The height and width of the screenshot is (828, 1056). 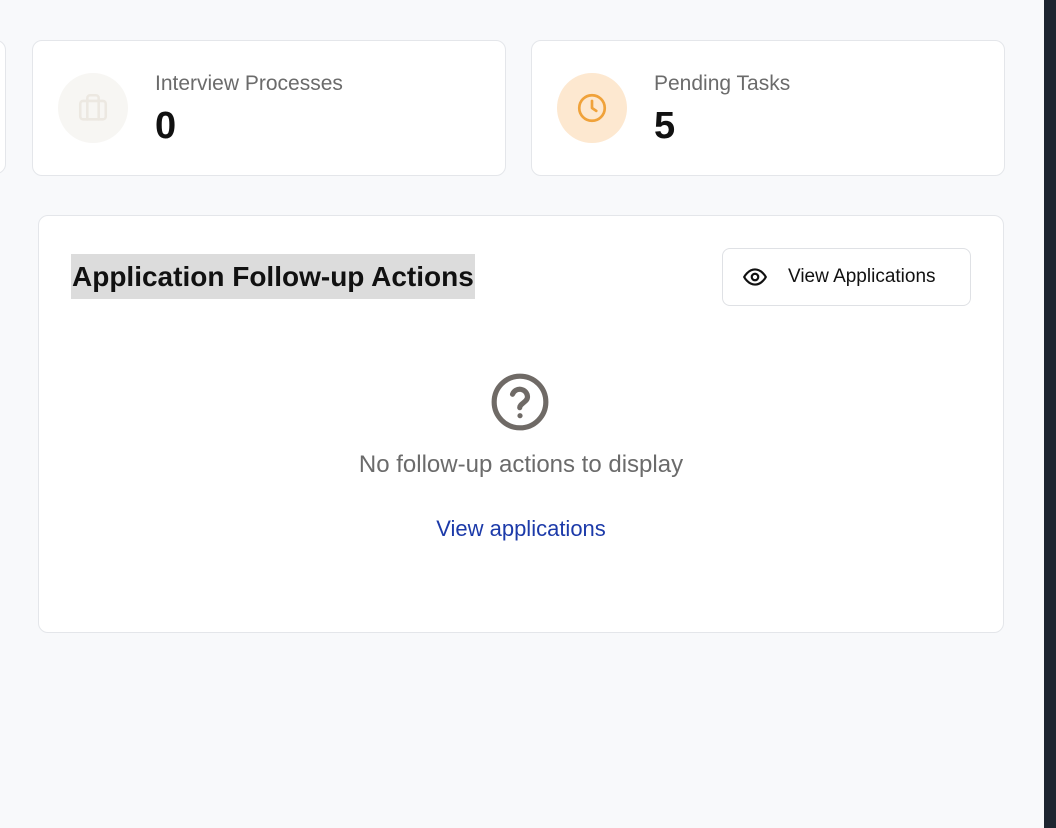 What do you see at coordinates (269, 108) in the screenshot?
I see `stat-card-interview-processes: Interview Processes 0` at bounding box center [269, 108].